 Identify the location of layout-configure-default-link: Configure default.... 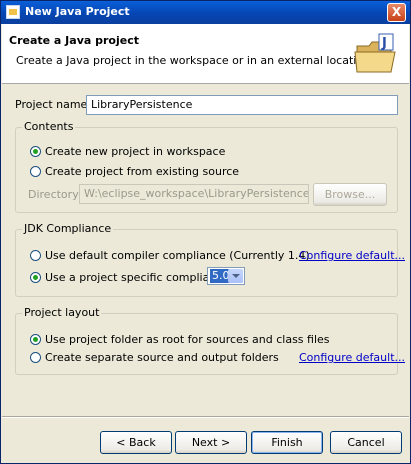
(352, 357).